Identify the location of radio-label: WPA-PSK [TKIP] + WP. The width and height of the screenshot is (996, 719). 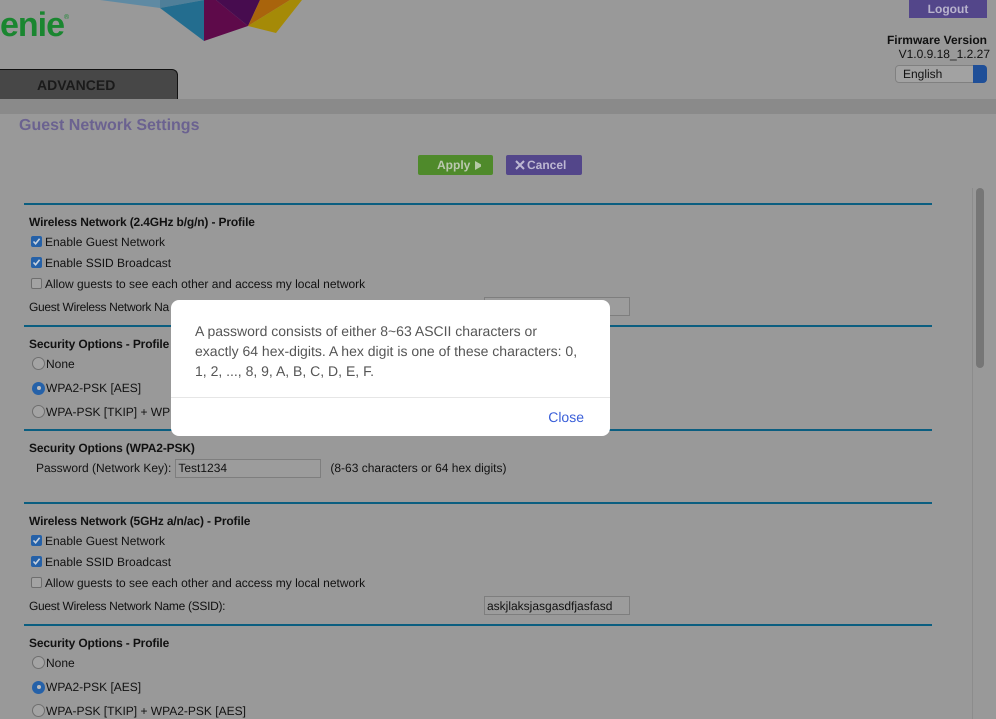
(108, 411).